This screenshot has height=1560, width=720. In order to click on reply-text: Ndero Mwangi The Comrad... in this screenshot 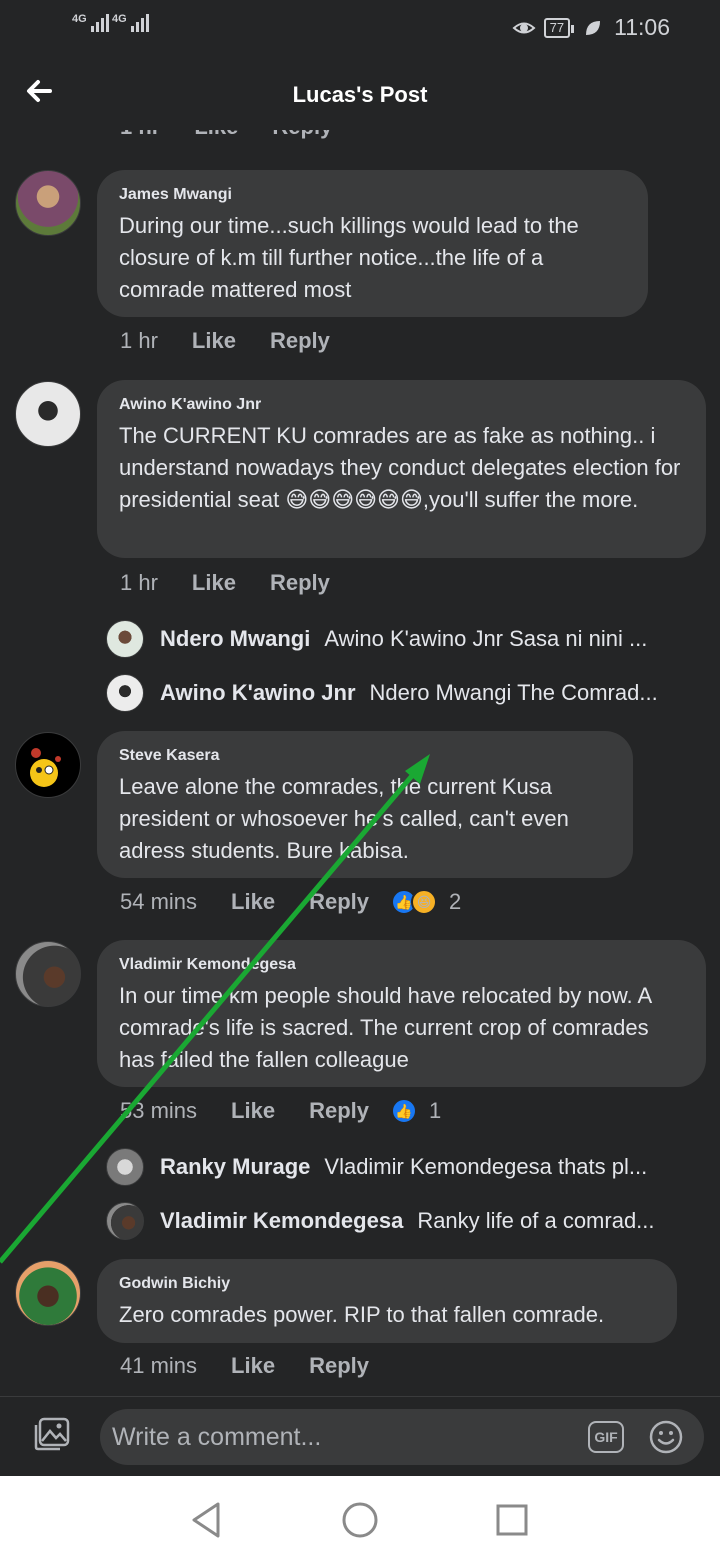, I will do `click(513, 692)`.